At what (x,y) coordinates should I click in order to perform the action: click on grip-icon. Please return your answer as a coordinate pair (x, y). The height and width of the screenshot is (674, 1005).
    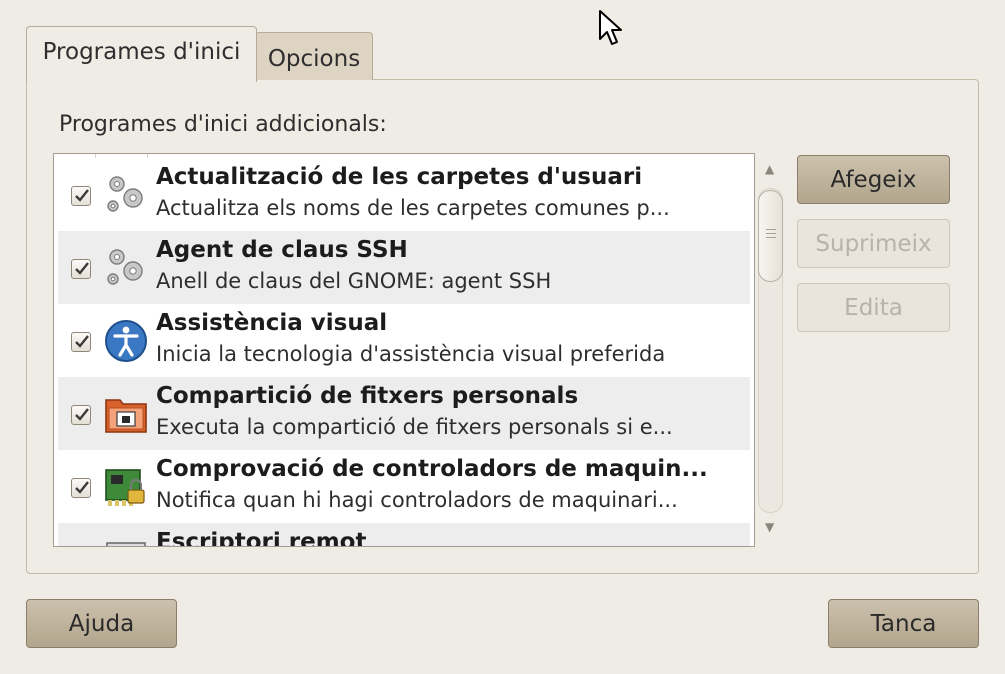
    Looking at the image, I should click on (771, 235).